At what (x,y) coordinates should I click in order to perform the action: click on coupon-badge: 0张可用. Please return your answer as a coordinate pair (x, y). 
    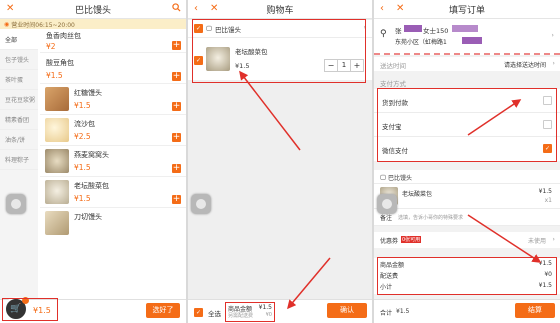
    Looking at the image, I should click on (411, 239).